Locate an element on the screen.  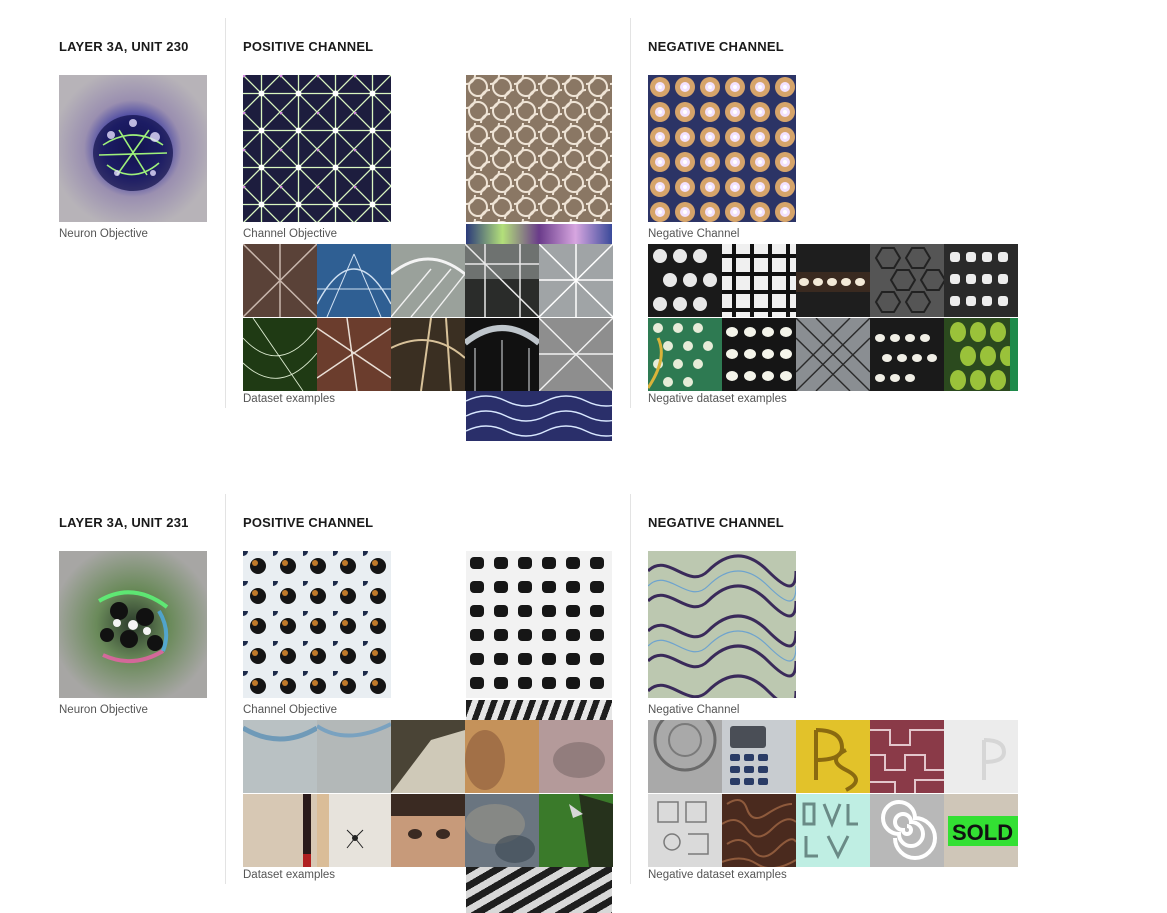
negative-dataset-examples-grid: SOLD is located at coordinates (833, 793).